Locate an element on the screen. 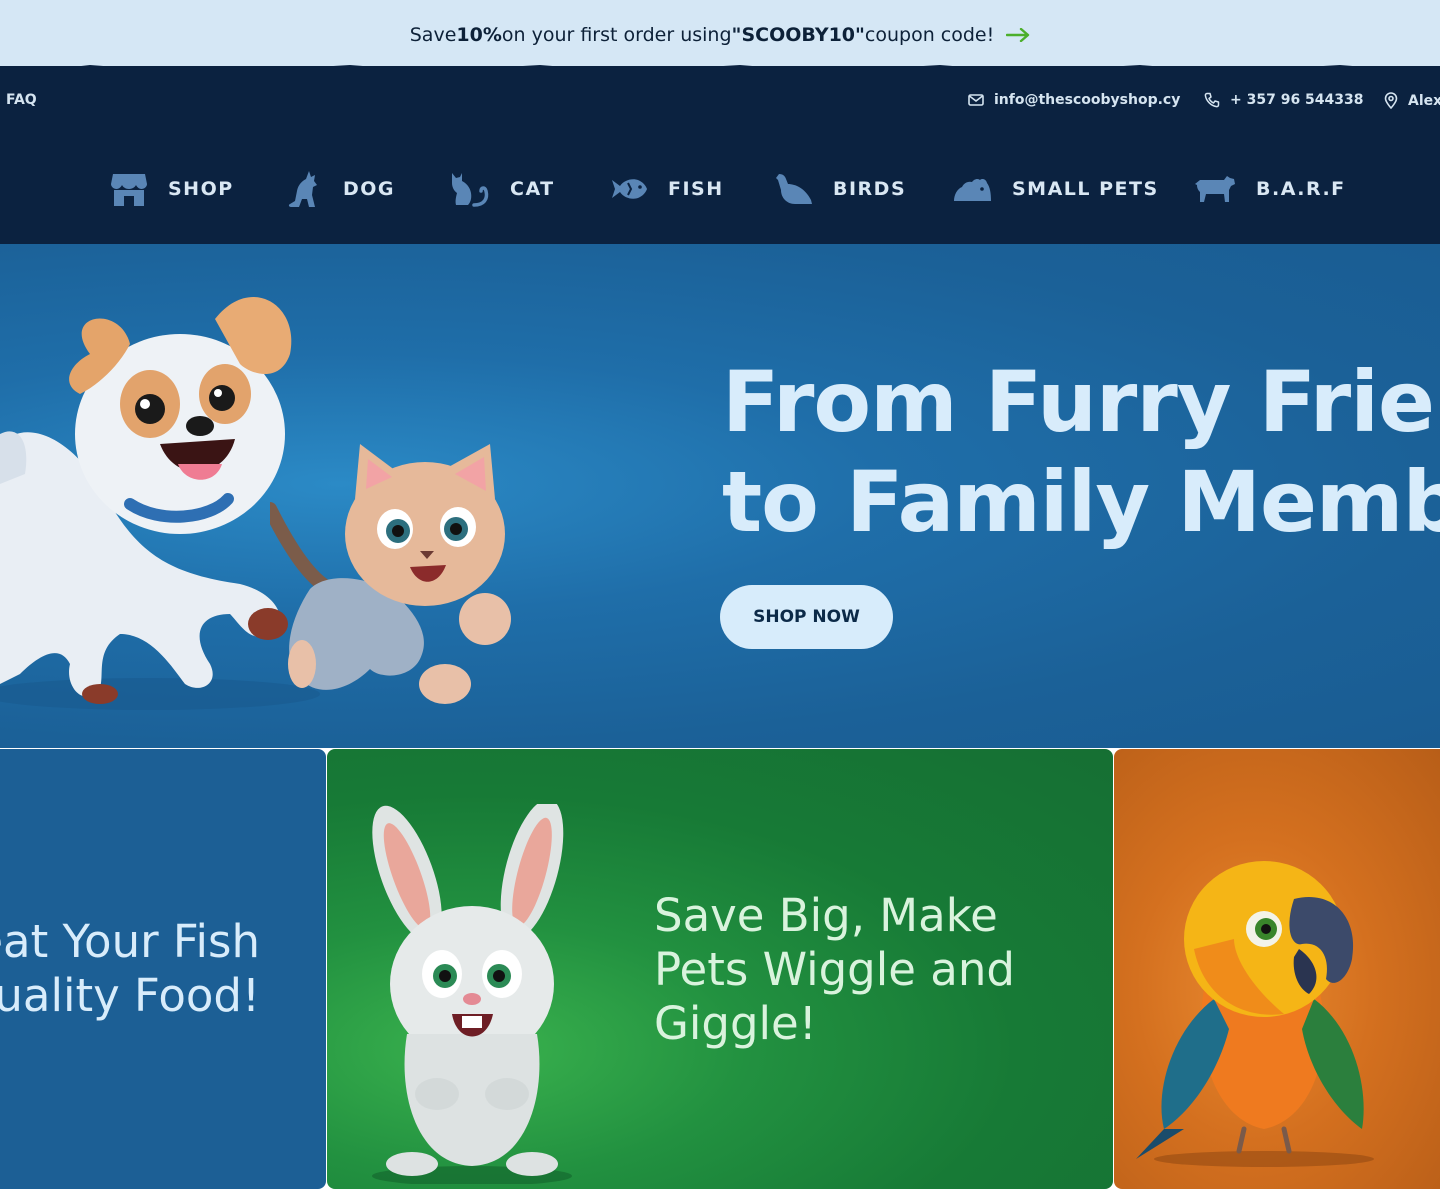  nav-label-cat: CAT is located at coordinates (532, 189).